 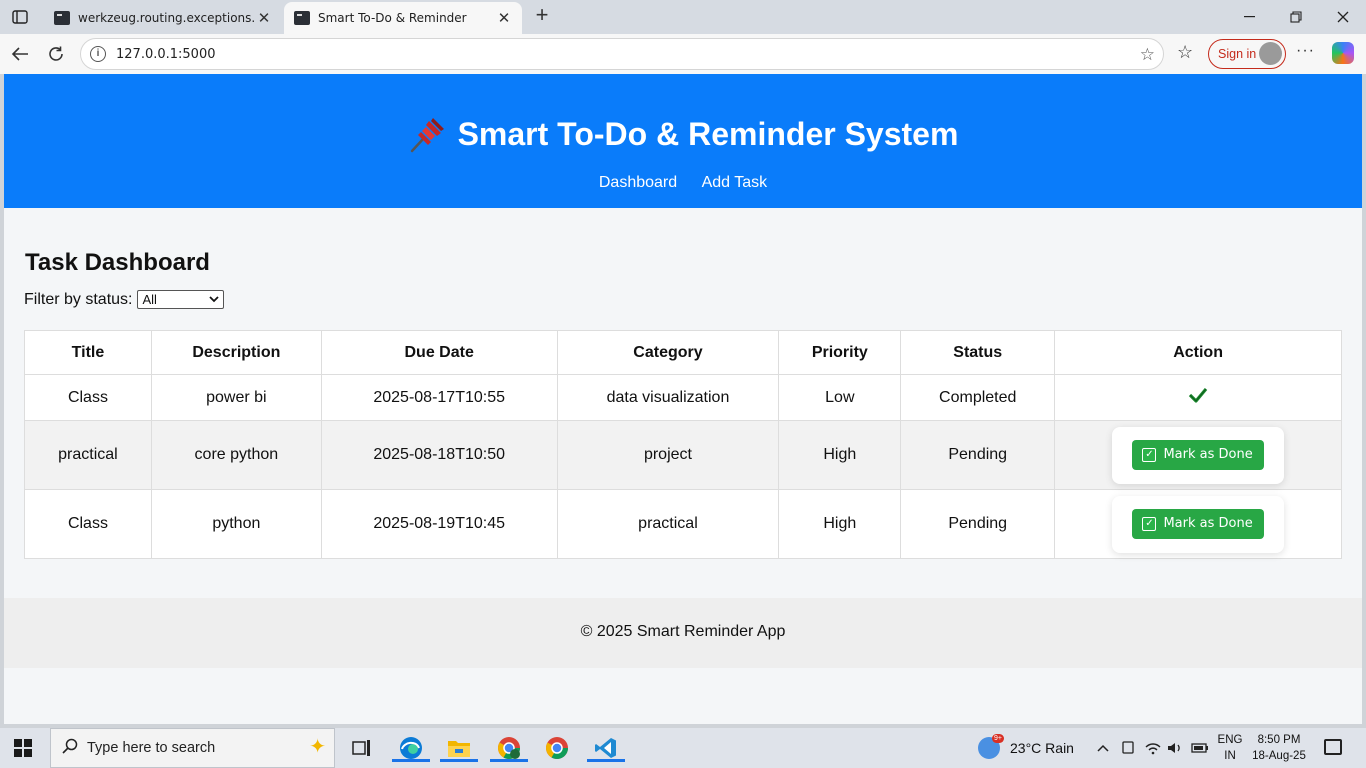 I want to click on tab-actions-icon, so click(x=20, y=17).